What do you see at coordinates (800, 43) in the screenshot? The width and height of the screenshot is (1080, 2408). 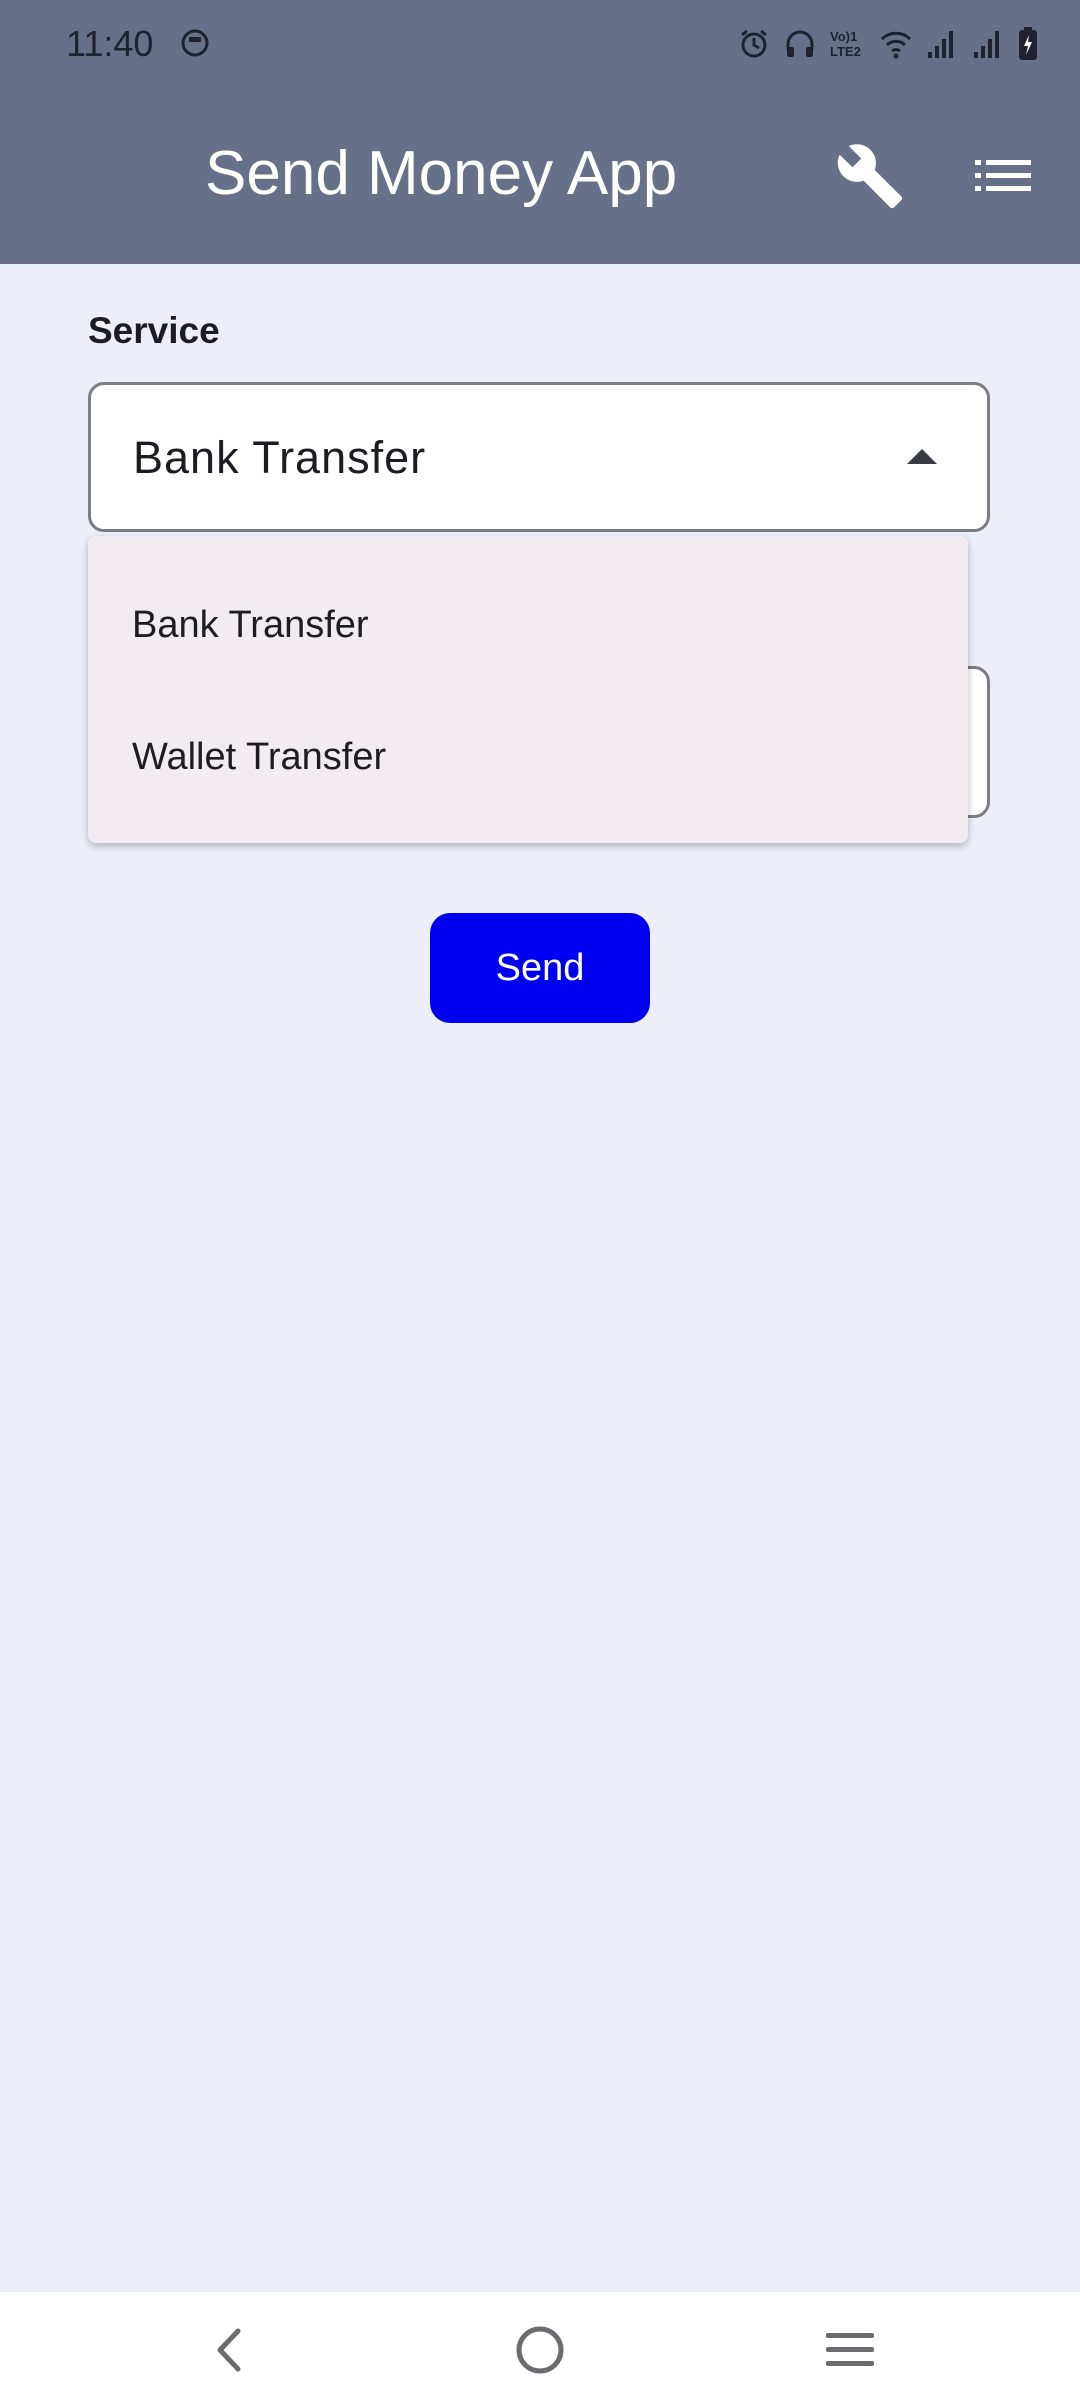 I see `headphones-icon` at bounding box center [800, 43].